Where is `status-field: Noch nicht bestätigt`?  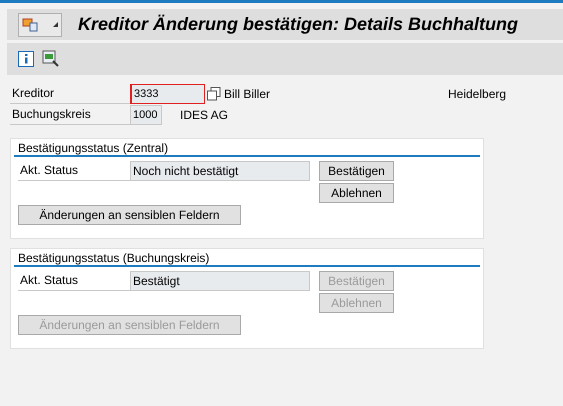 status-field: Noch nicht bestätigt is located at coordinates (220, 171).